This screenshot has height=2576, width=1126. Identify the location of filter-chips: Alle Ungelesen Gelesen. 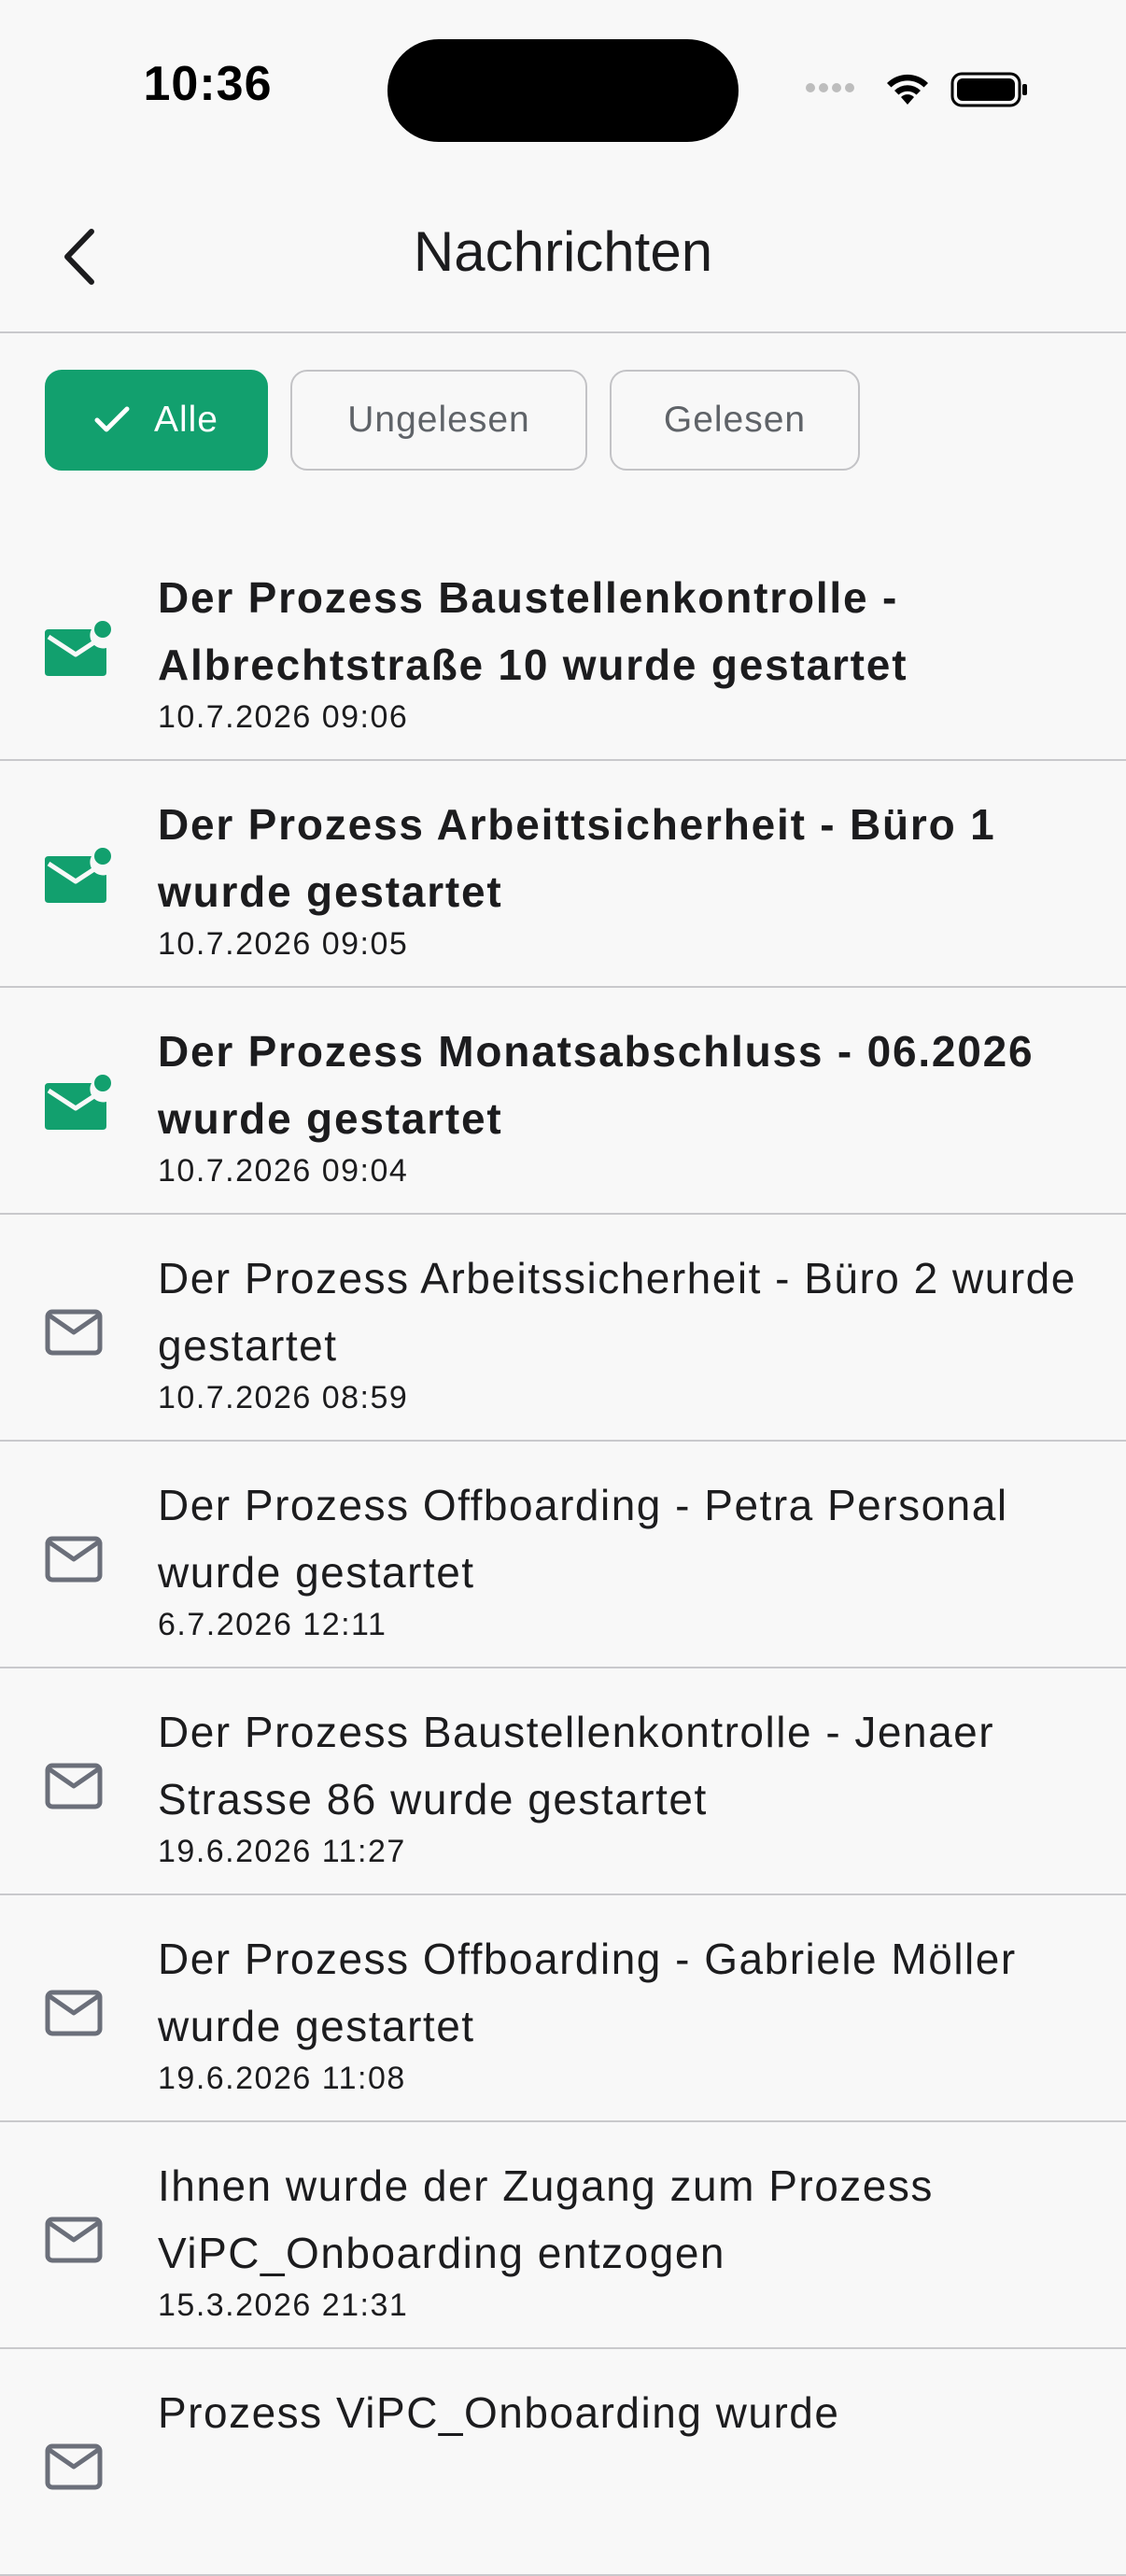
(452, 422).